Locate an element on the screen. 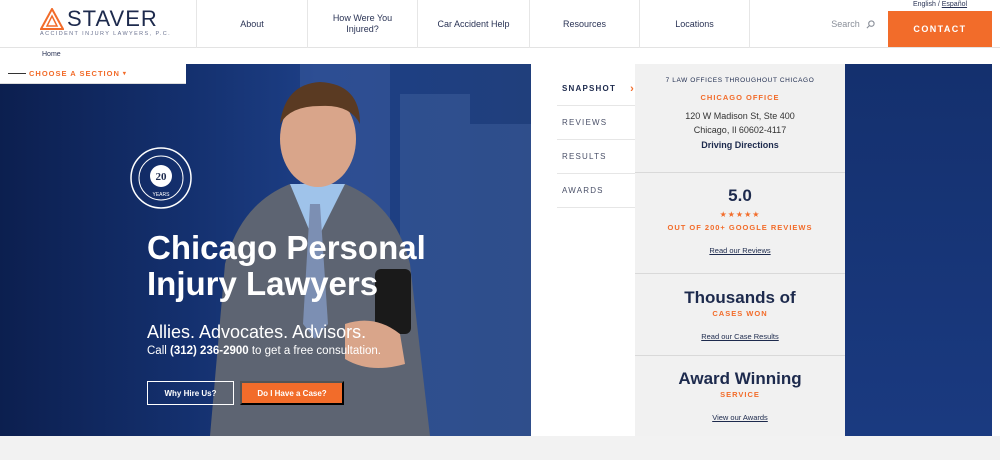 This screenshot has height=460, width=1000. tab-awards: AWARDS is located at coordinates (598, 191).